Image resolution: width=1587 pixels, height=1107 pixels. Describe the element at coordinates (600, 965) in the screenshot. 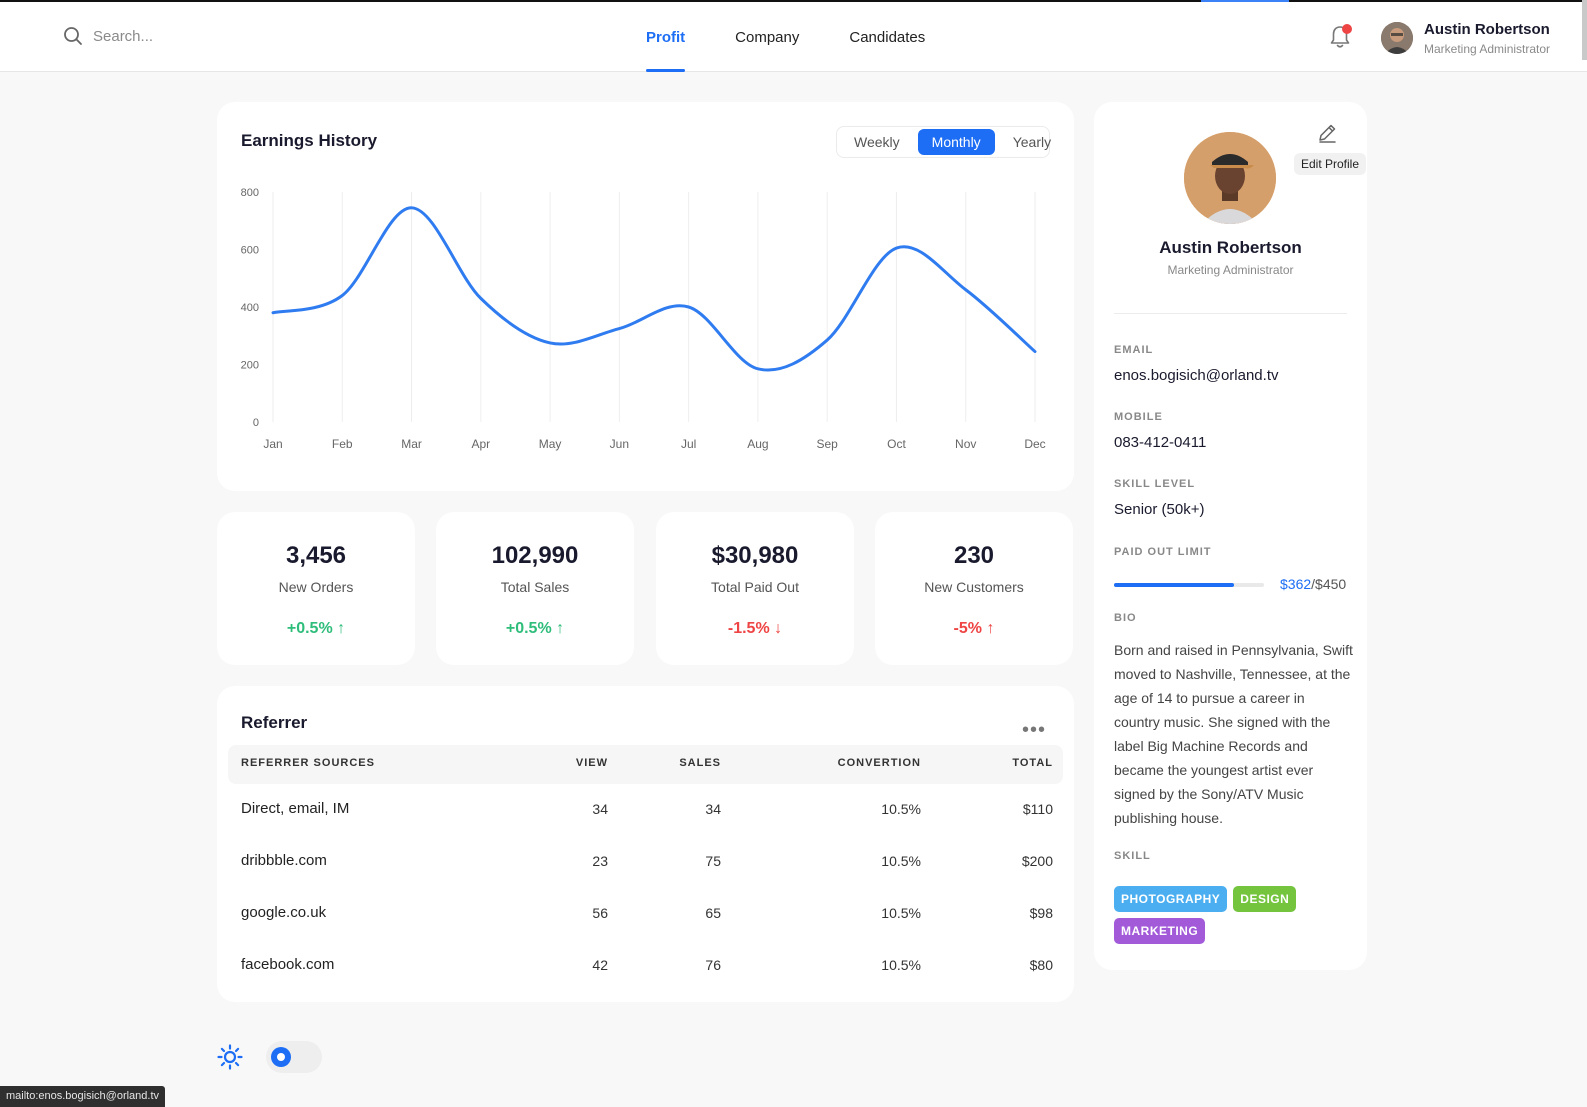

I see `view-cell: 42` at that location.